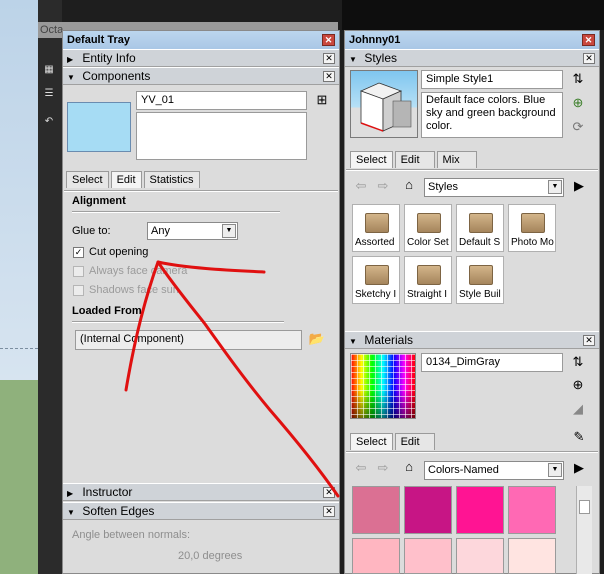 This screenshot has width=604, height=574. I want to click on style-item-color-set: Color Set, so click(428, 228).